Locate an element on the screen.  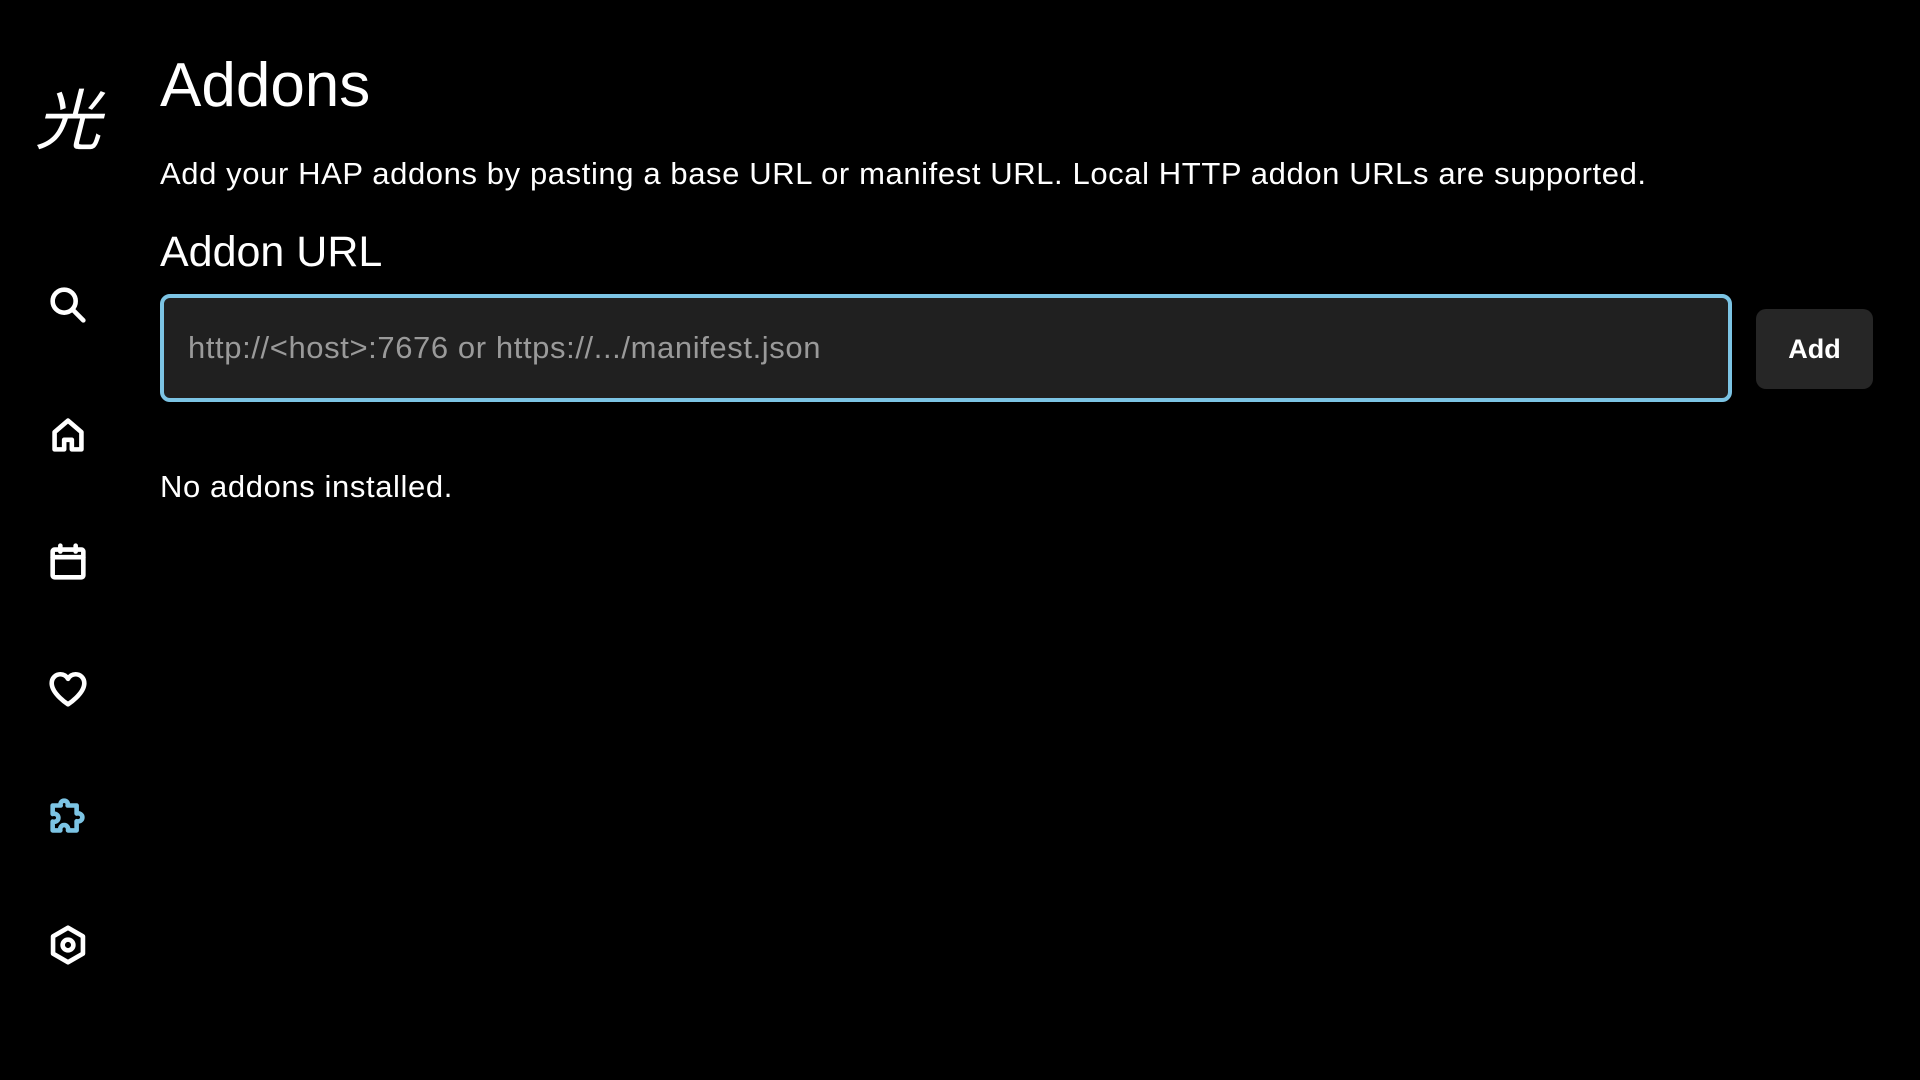
sidebar-item-home is located at coordinates (68, 437).